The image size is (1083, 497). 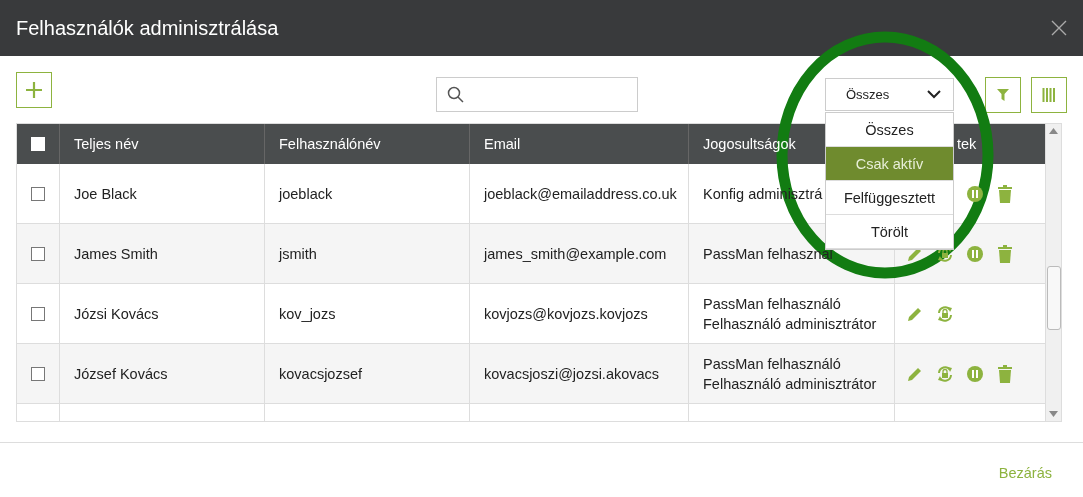 I want to click on close-icon, so click(x=1059, y=28).